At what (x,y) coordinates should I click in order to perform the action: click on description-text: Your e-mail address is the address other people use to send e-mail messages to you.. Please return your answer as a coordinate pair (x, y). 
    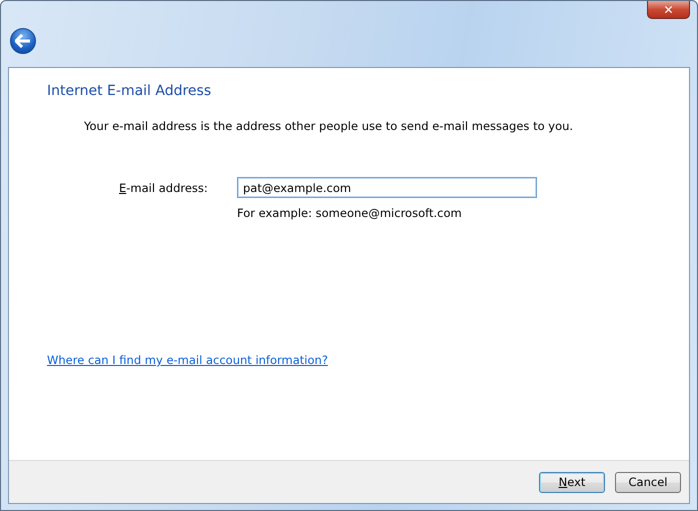
    Looking at the image, I should click on (329, 126).